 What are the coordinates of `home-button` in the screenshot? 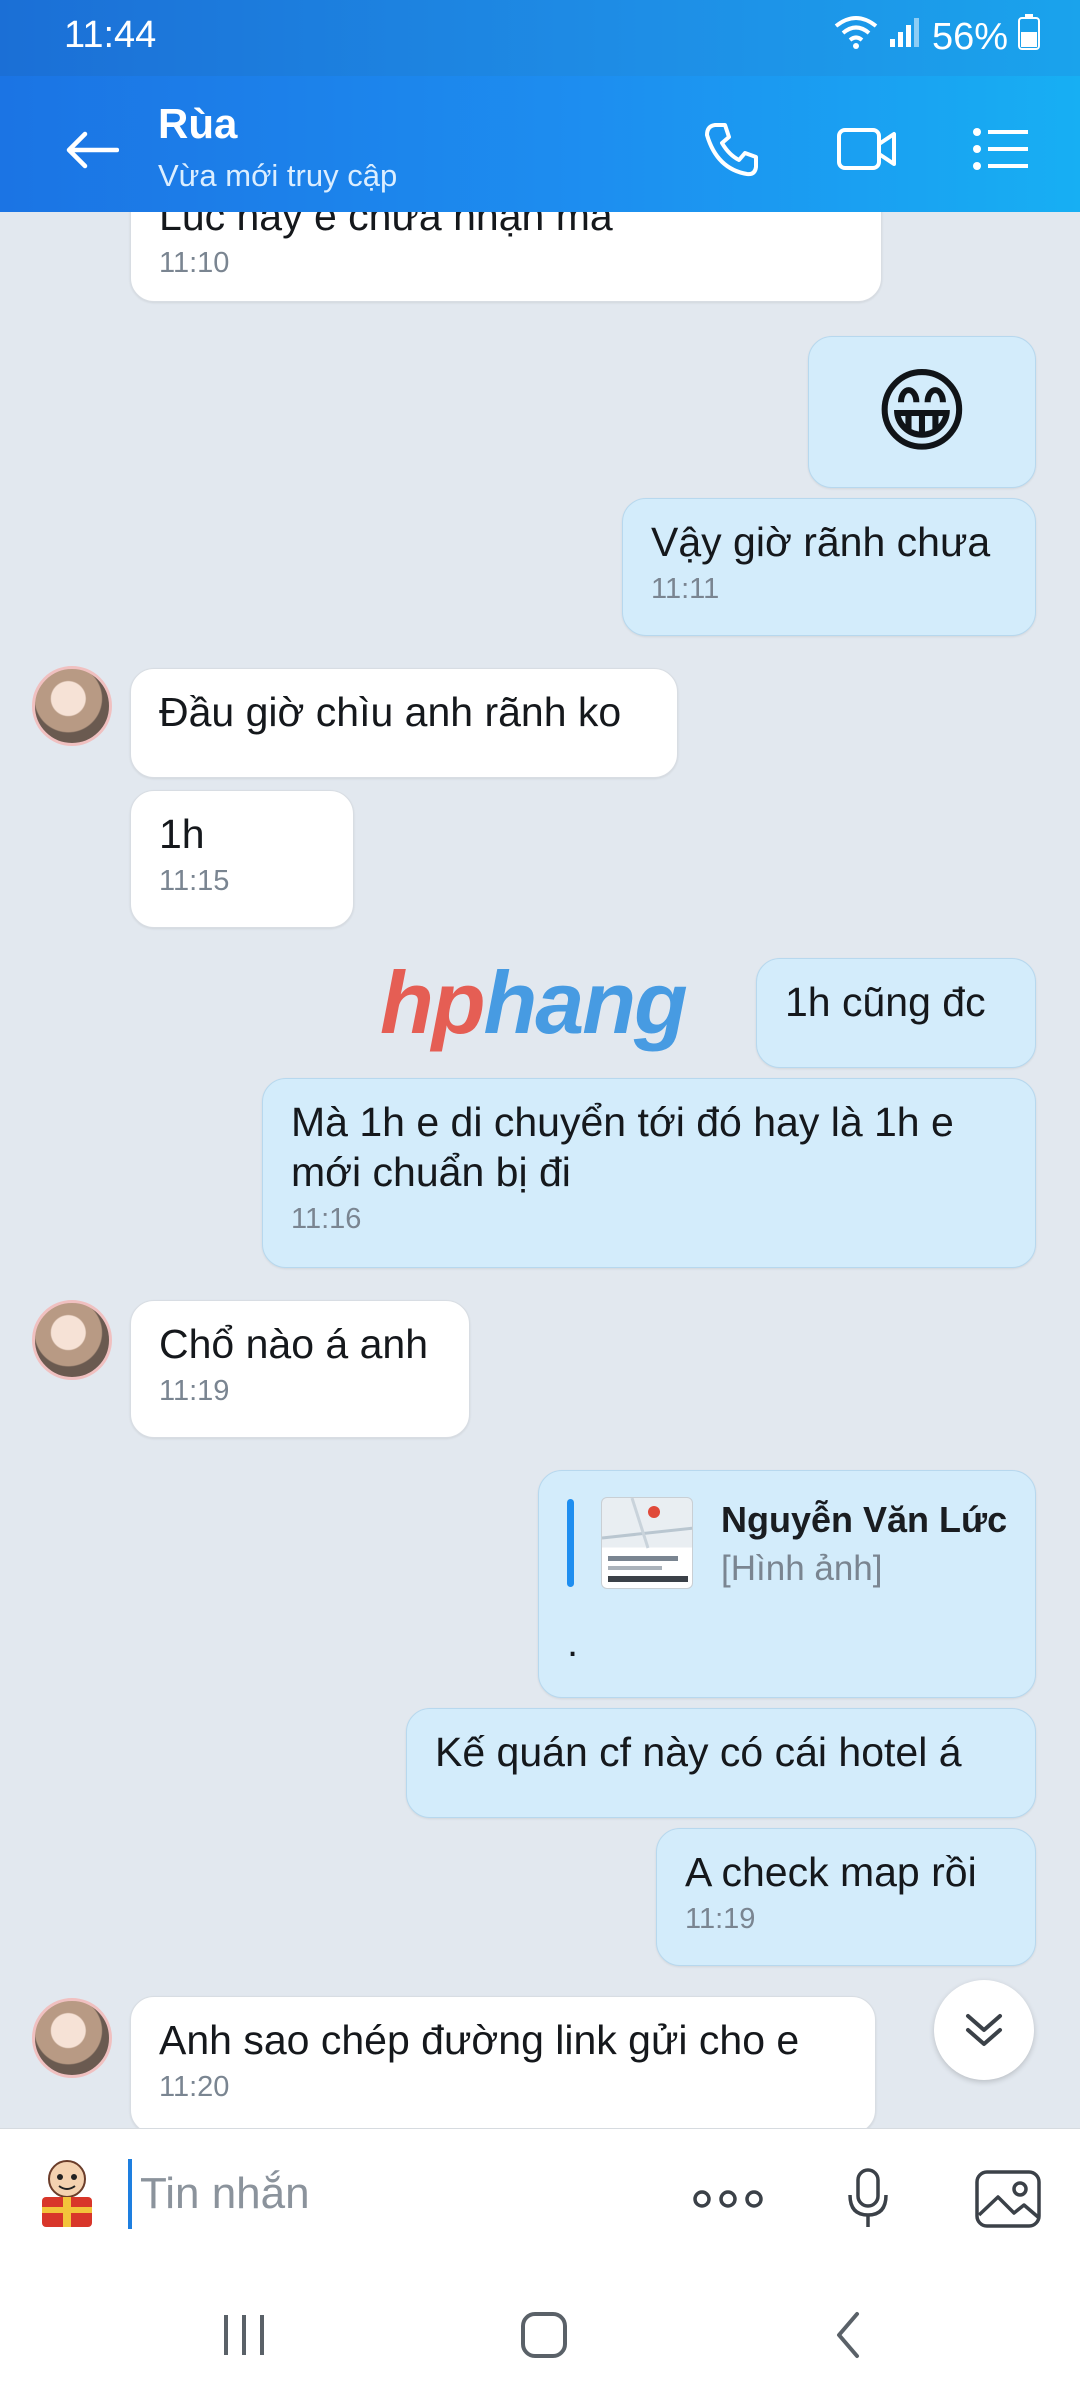 It's located at (544, 2335).